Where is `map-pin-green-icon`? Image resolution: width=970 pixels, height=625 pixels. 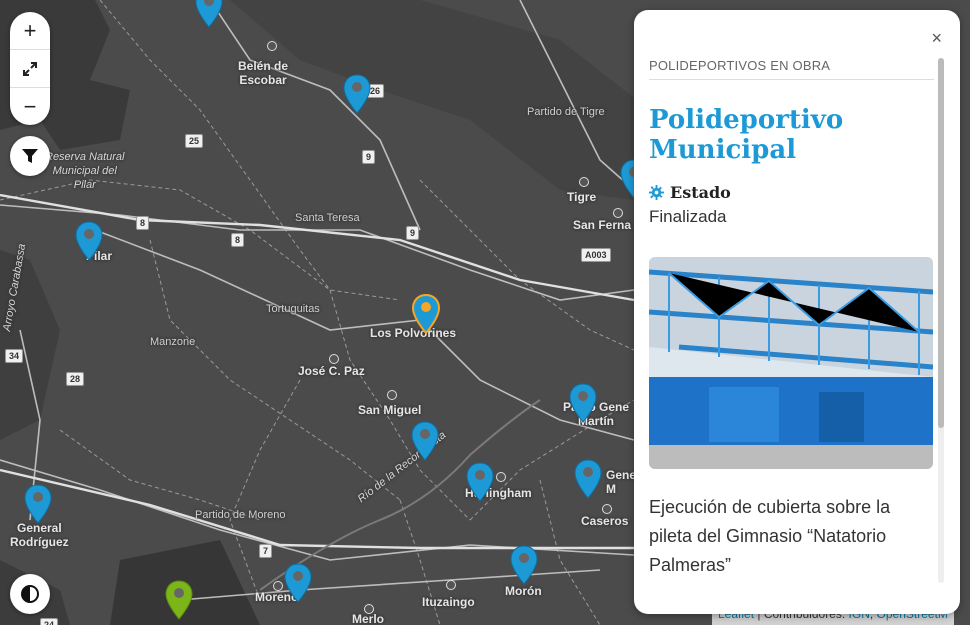 map-pin-green-icon is located at coordinates (179, 600).